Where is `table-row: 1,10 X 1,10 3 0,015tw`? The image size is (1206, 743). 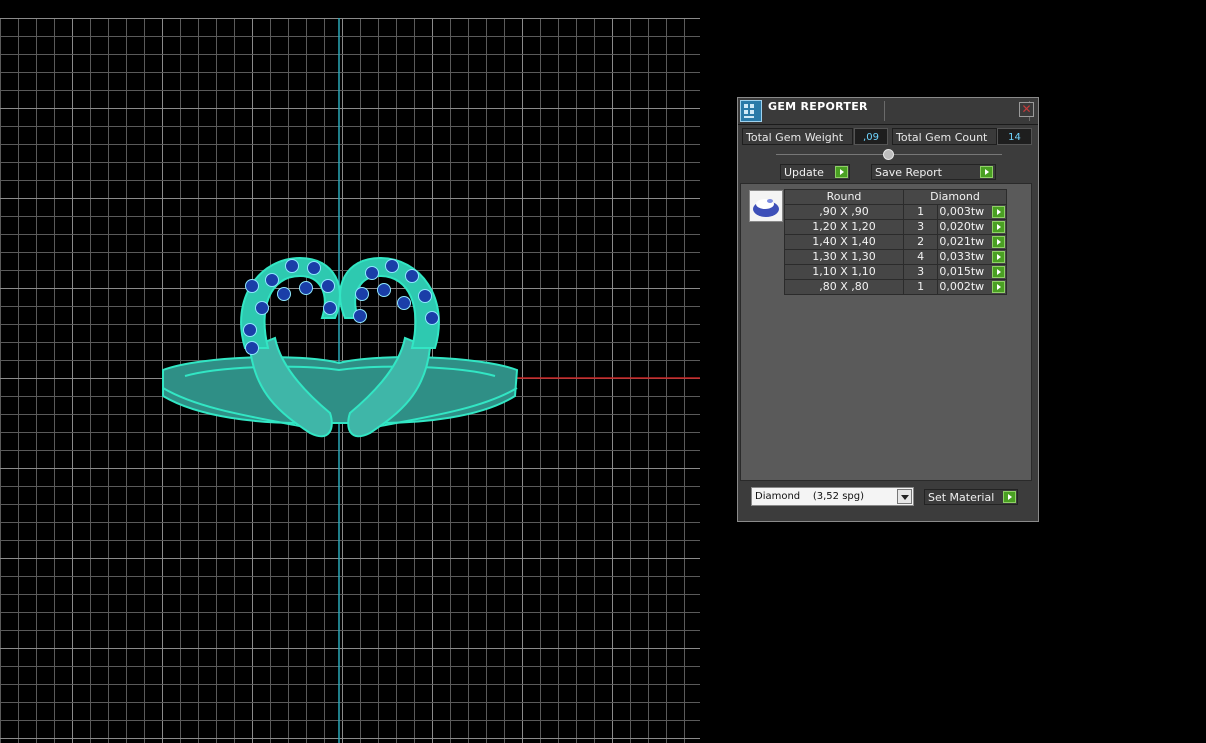
table-row: 1,10 X 1,10 3 0,015tw is located at coordinates (895, 272).